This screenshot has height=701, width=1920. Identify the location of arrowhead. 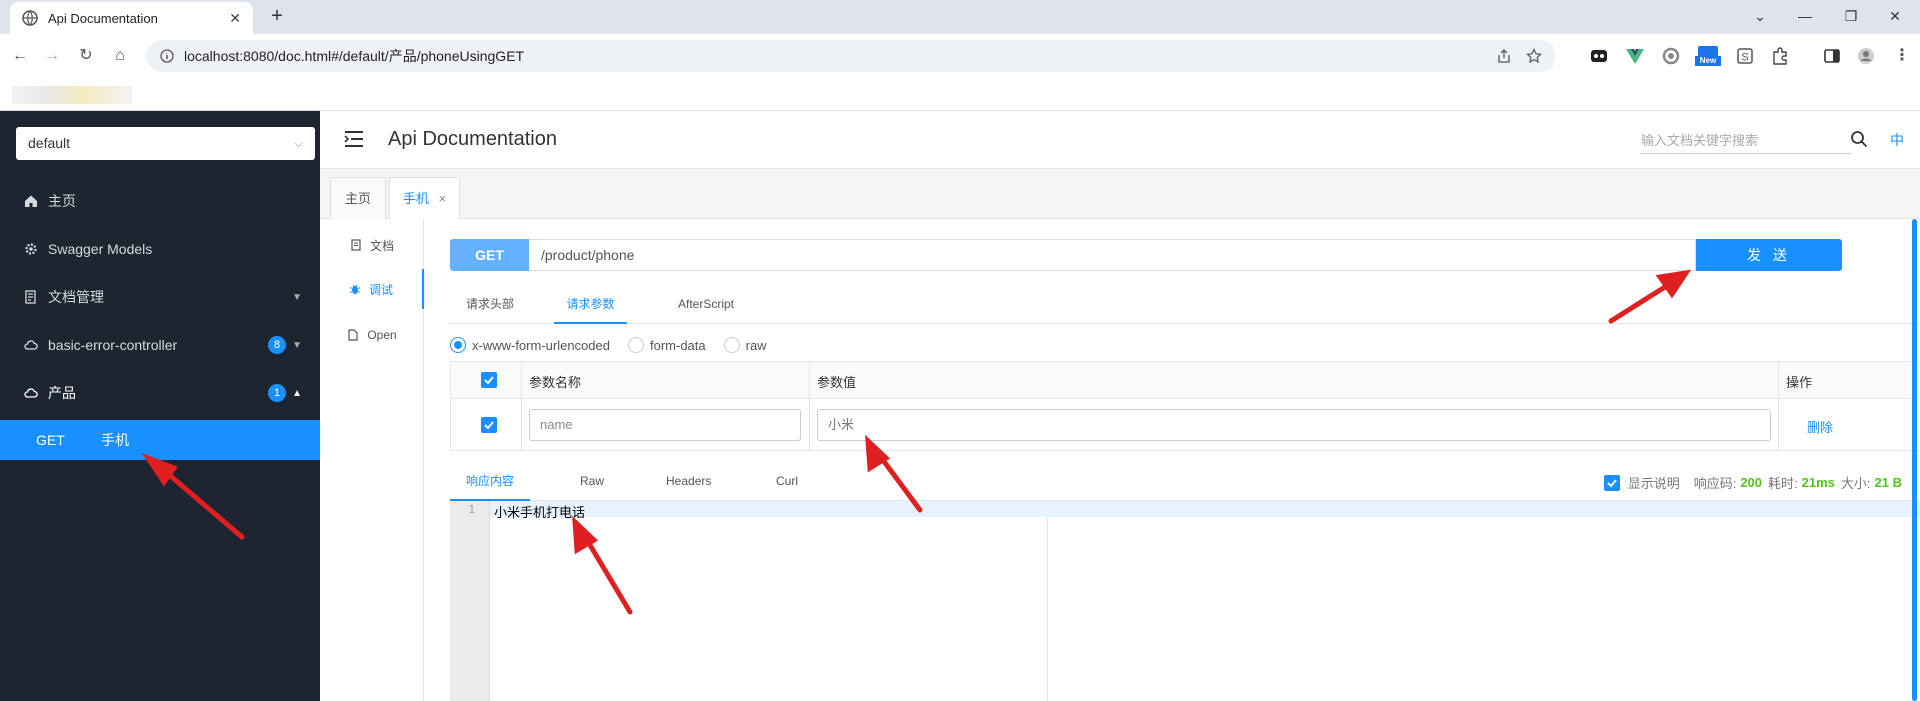
(1673, 284).